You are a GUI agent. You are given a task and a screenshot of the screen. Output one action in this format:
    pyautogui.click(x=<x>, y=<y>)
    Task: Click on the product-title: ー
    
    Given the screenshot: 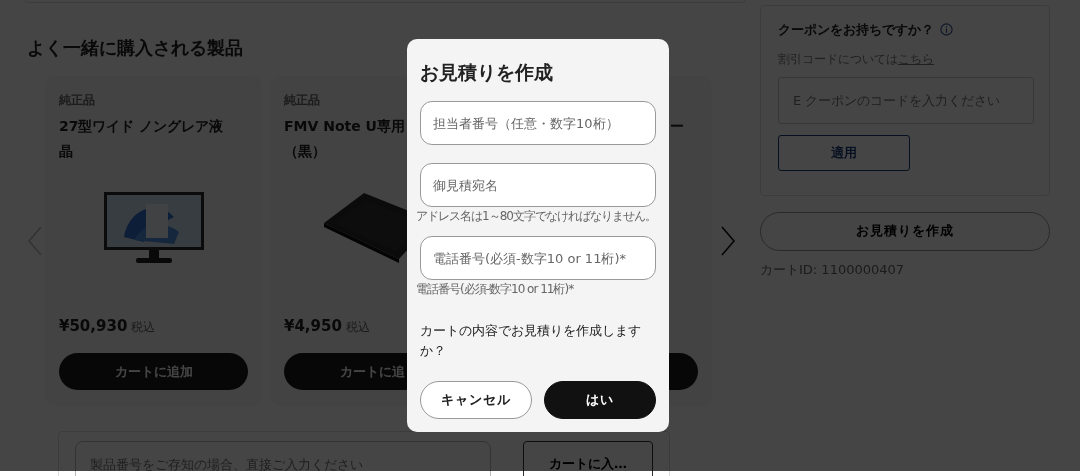 What is the action you would take?
    pyautogui.click(x=677, y=126)
    